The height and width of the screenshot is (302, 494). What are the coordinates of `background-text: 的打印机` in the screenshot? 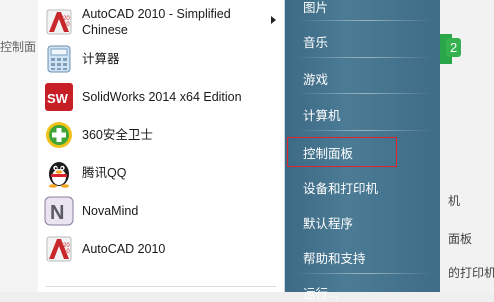 It's located at (471, 273).